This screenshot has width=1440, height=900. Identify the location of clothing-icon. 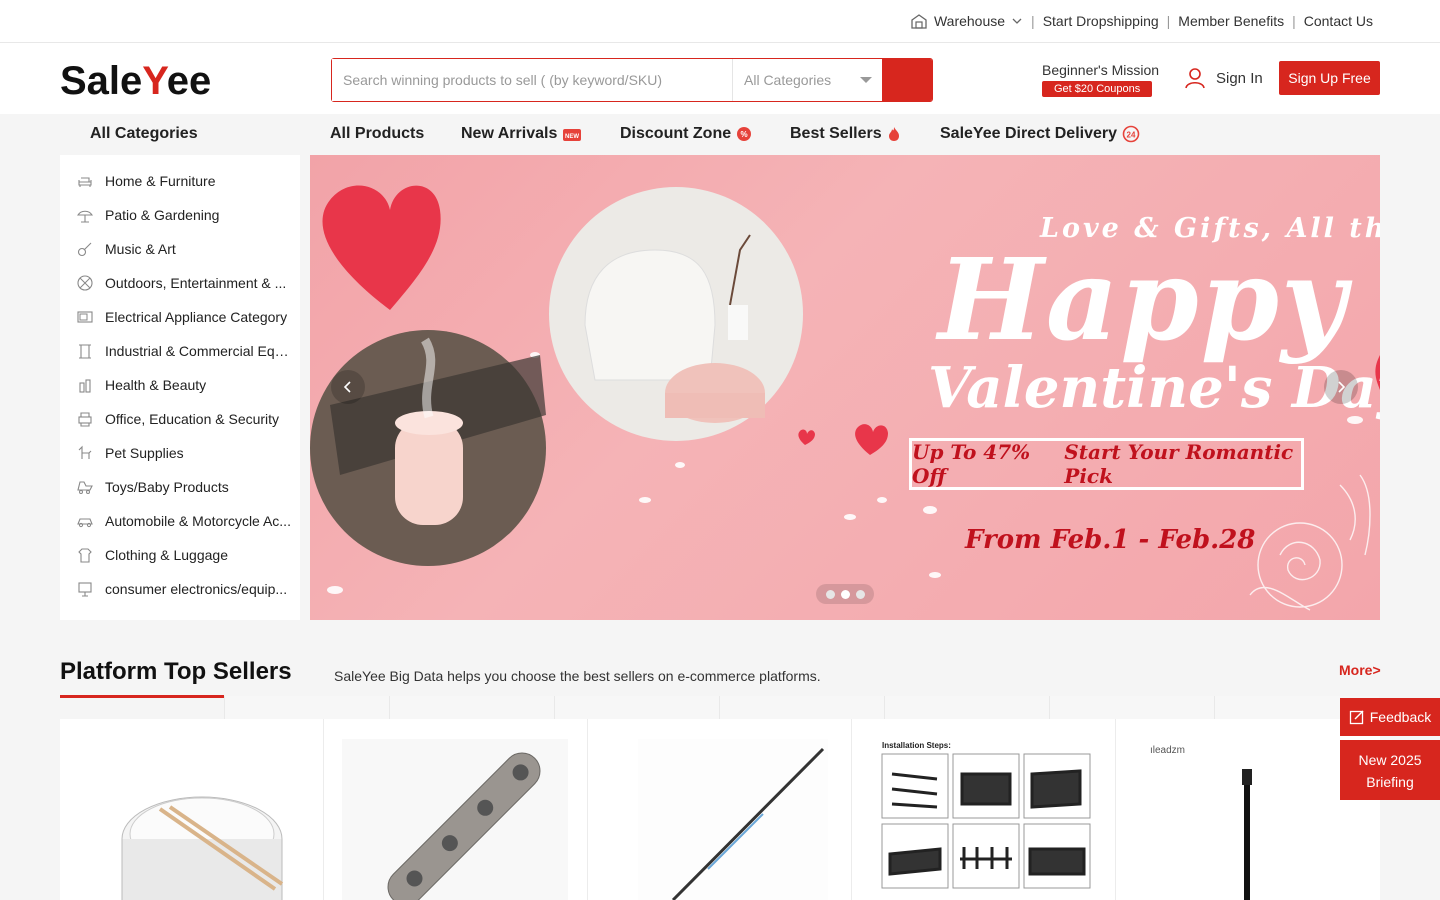
(85, 555).